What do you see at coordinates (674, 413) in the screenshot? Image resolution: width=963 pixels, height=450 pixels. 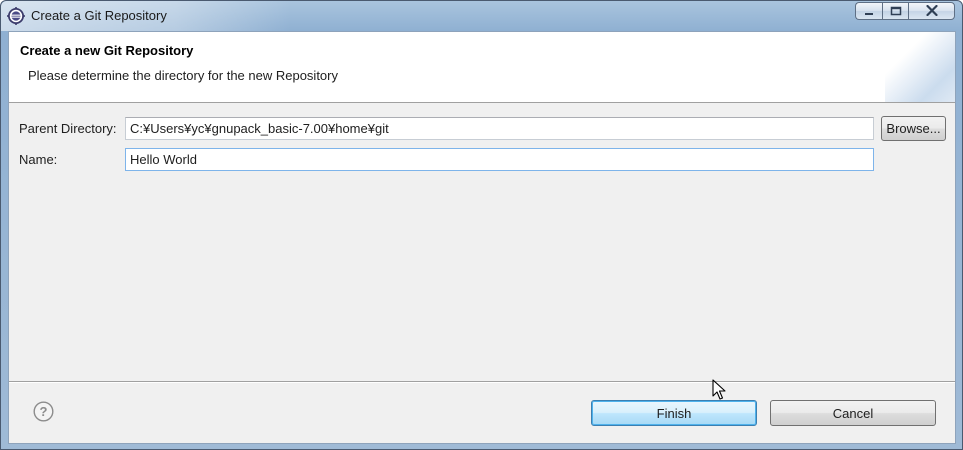 I see `finish-button: Finish` at bounding box center [674, 413].